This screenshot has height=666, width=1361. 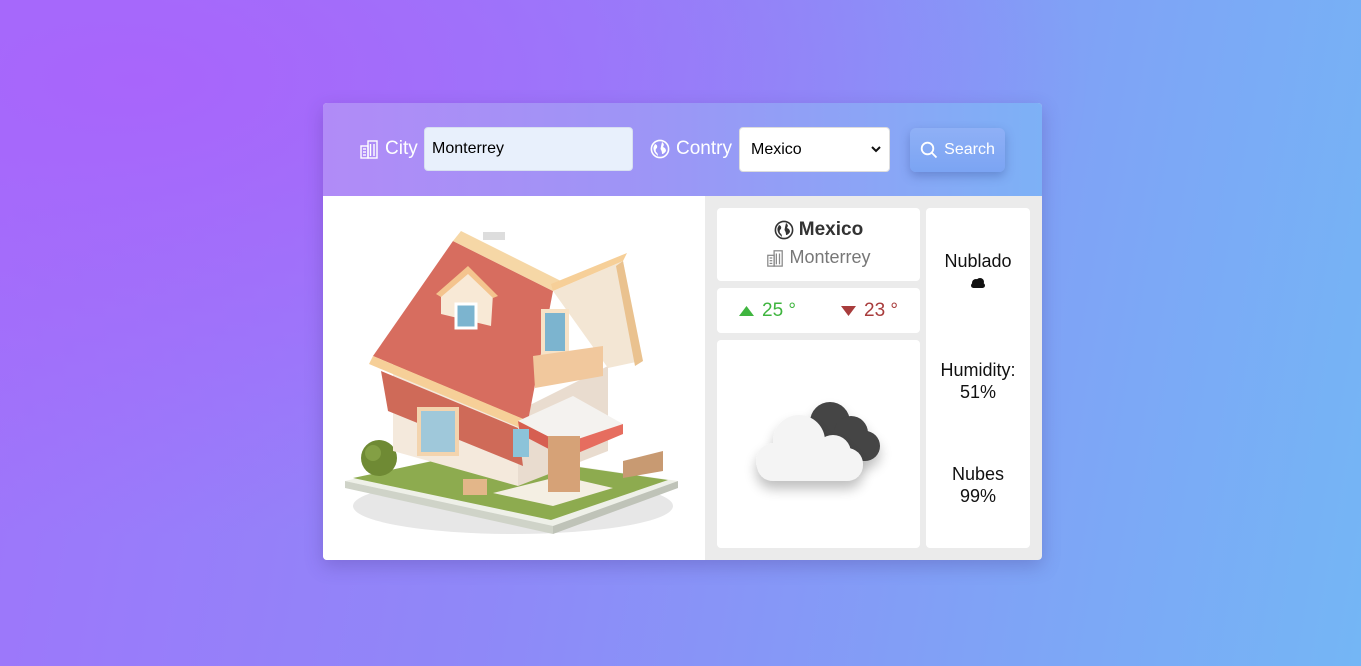 What do you see at coordinates (978, 283) in the screenshot?
I see `cloud-small-icon` at bounding box center [978, 283].